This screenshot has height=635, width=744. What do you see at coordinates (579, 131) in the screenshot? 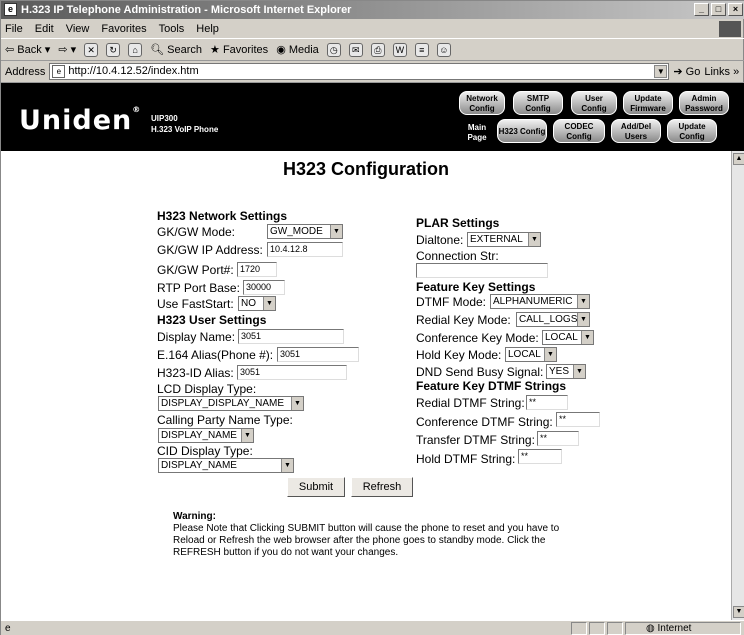
I see `nav-codec-config: CODEC Config` at bounding box center [579, 131].